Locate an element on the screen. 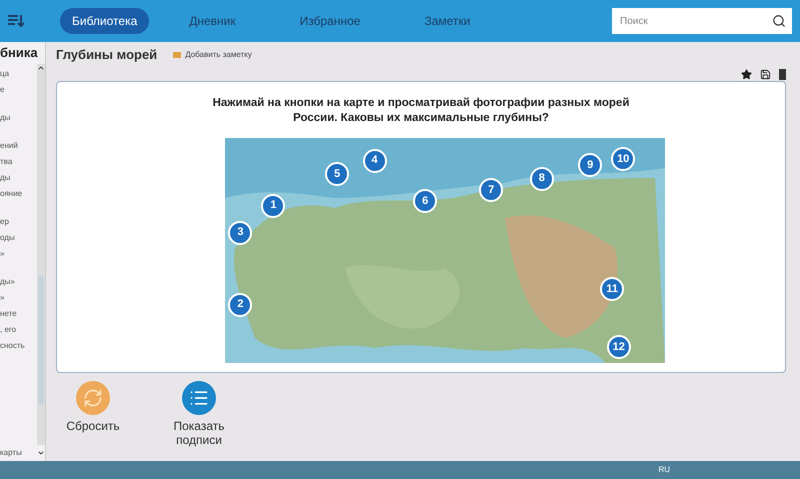 This screenshot has width=800, height=479. language-indicator: RU is located at coordinates (664, 470).